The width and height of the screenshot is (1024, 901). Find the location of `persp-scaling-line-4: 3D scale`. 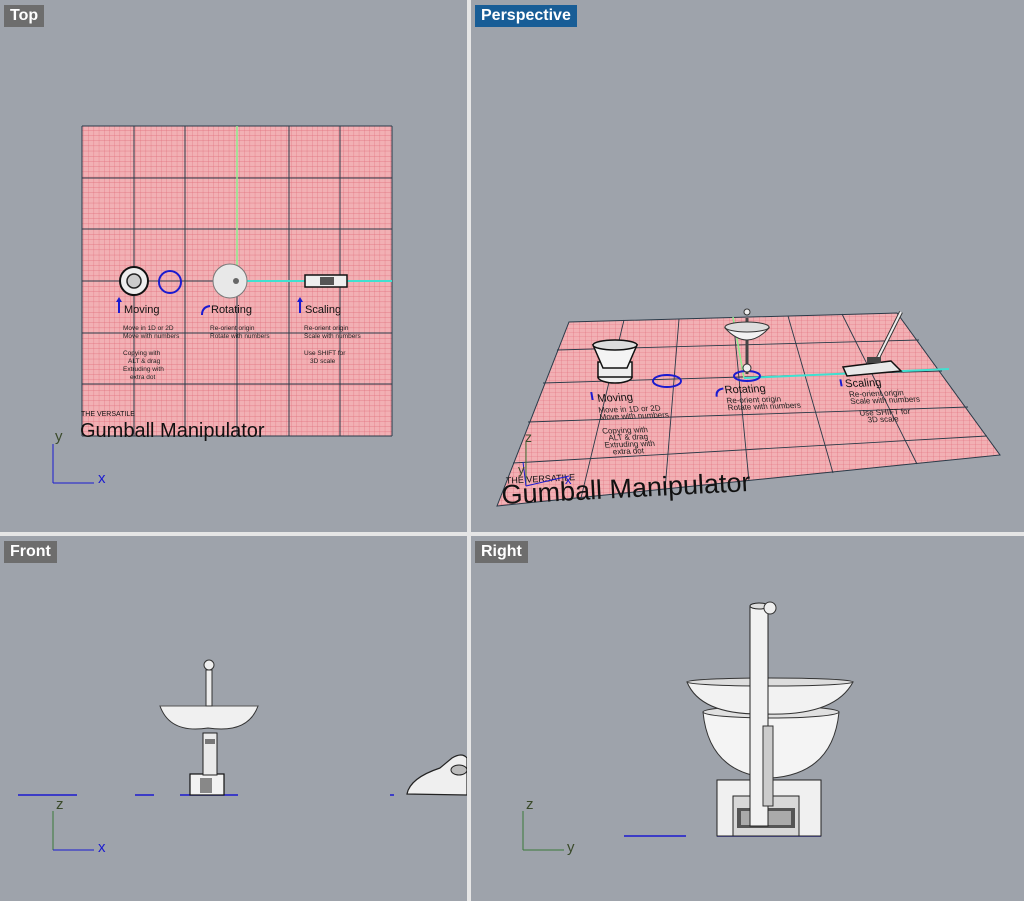

persp-scaling-line-4: 3D scale is located at coordinates (883, 419).